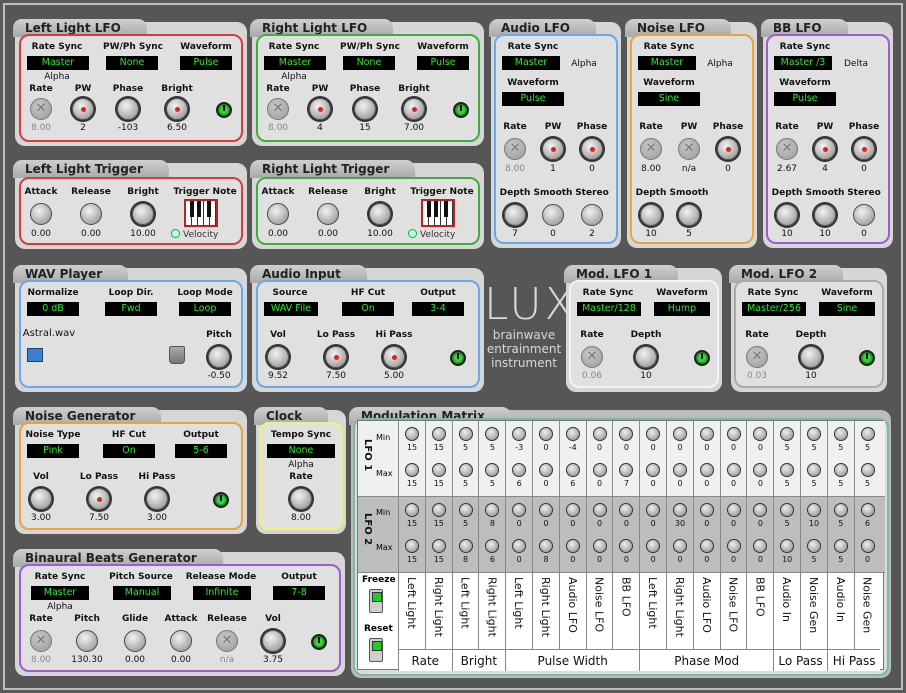 This screenshot has width=906, height=693. I want to click on rate-sync-display: Master /3, so click(803, 63).